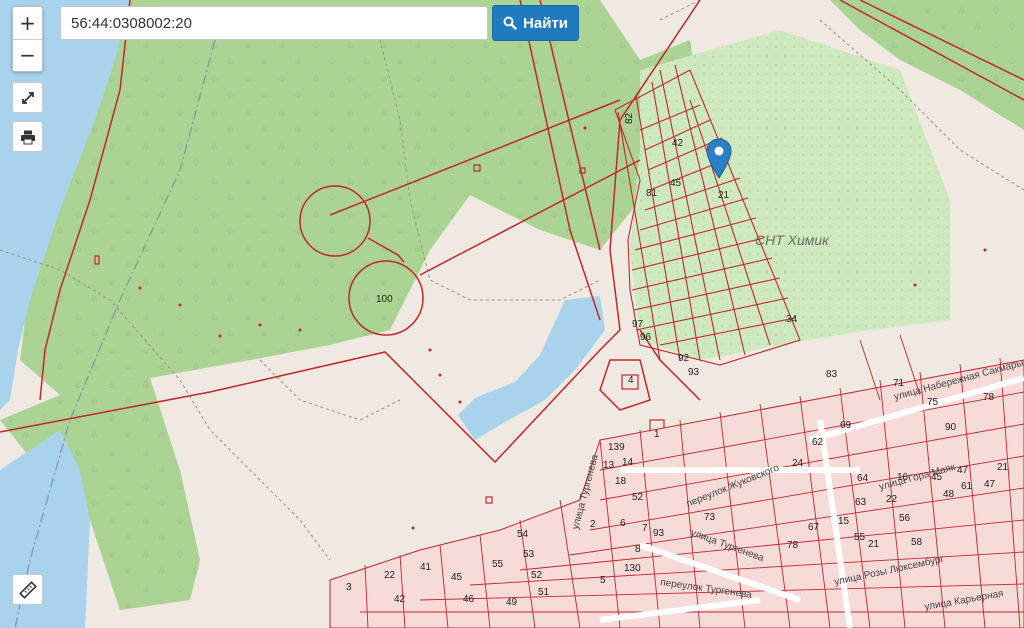 The image size is (1024, 628). What do you see at coordinates (628, 462) in the screenshot?
I see `parcel-label-14: 14` at bounding box center [628, 462].